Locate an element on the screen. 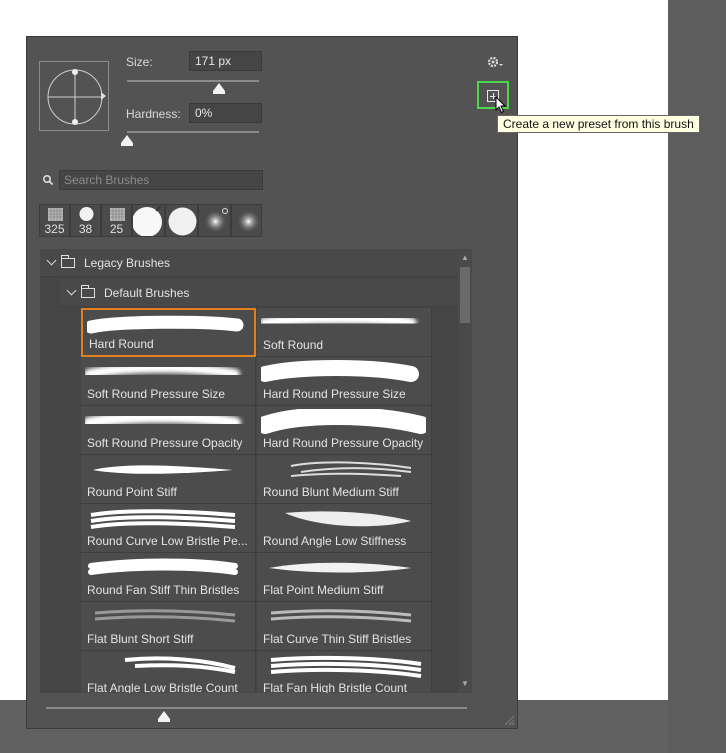 The height and width of the screenshot is (753, 726). scroll-down-icon: ▼ is located at coordinates (465, 683).